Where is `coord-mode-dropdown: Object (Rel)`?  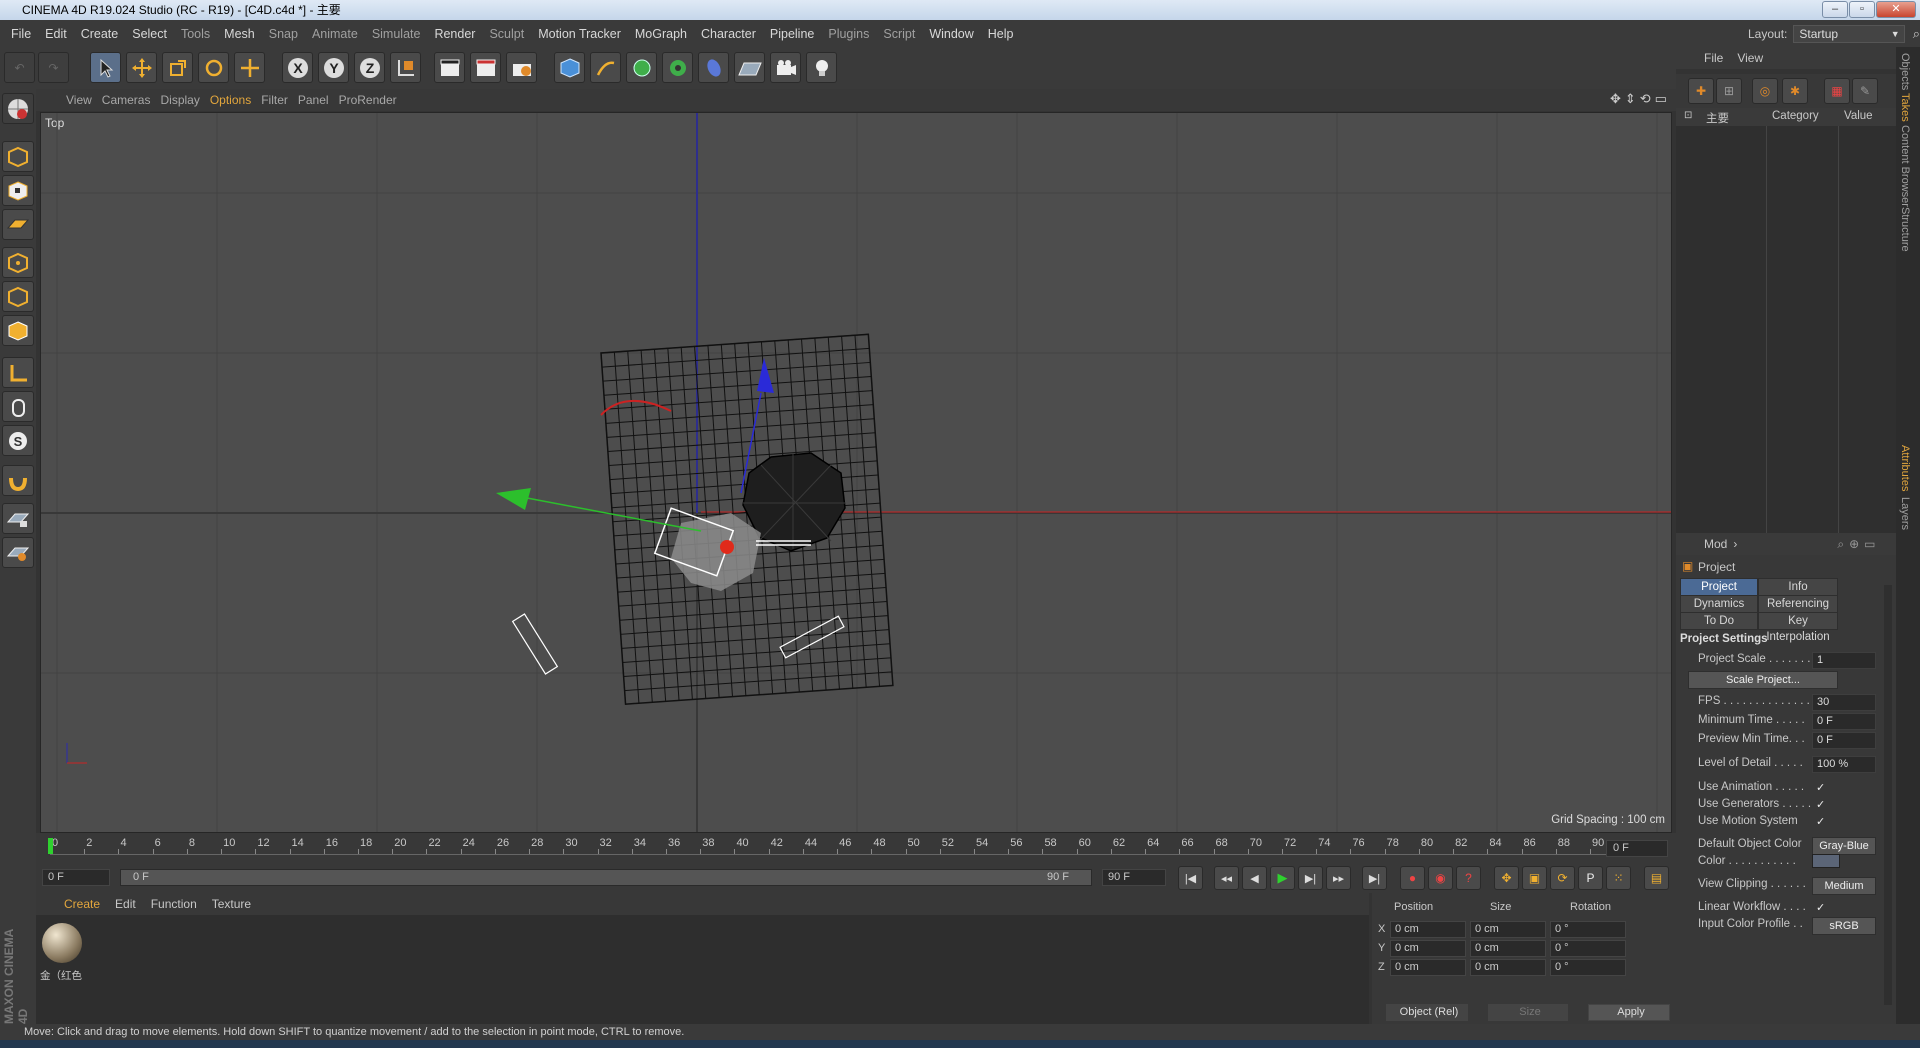 coord-mode-dropdown: Object (Rel) is located at coordinates (1427, 1012).